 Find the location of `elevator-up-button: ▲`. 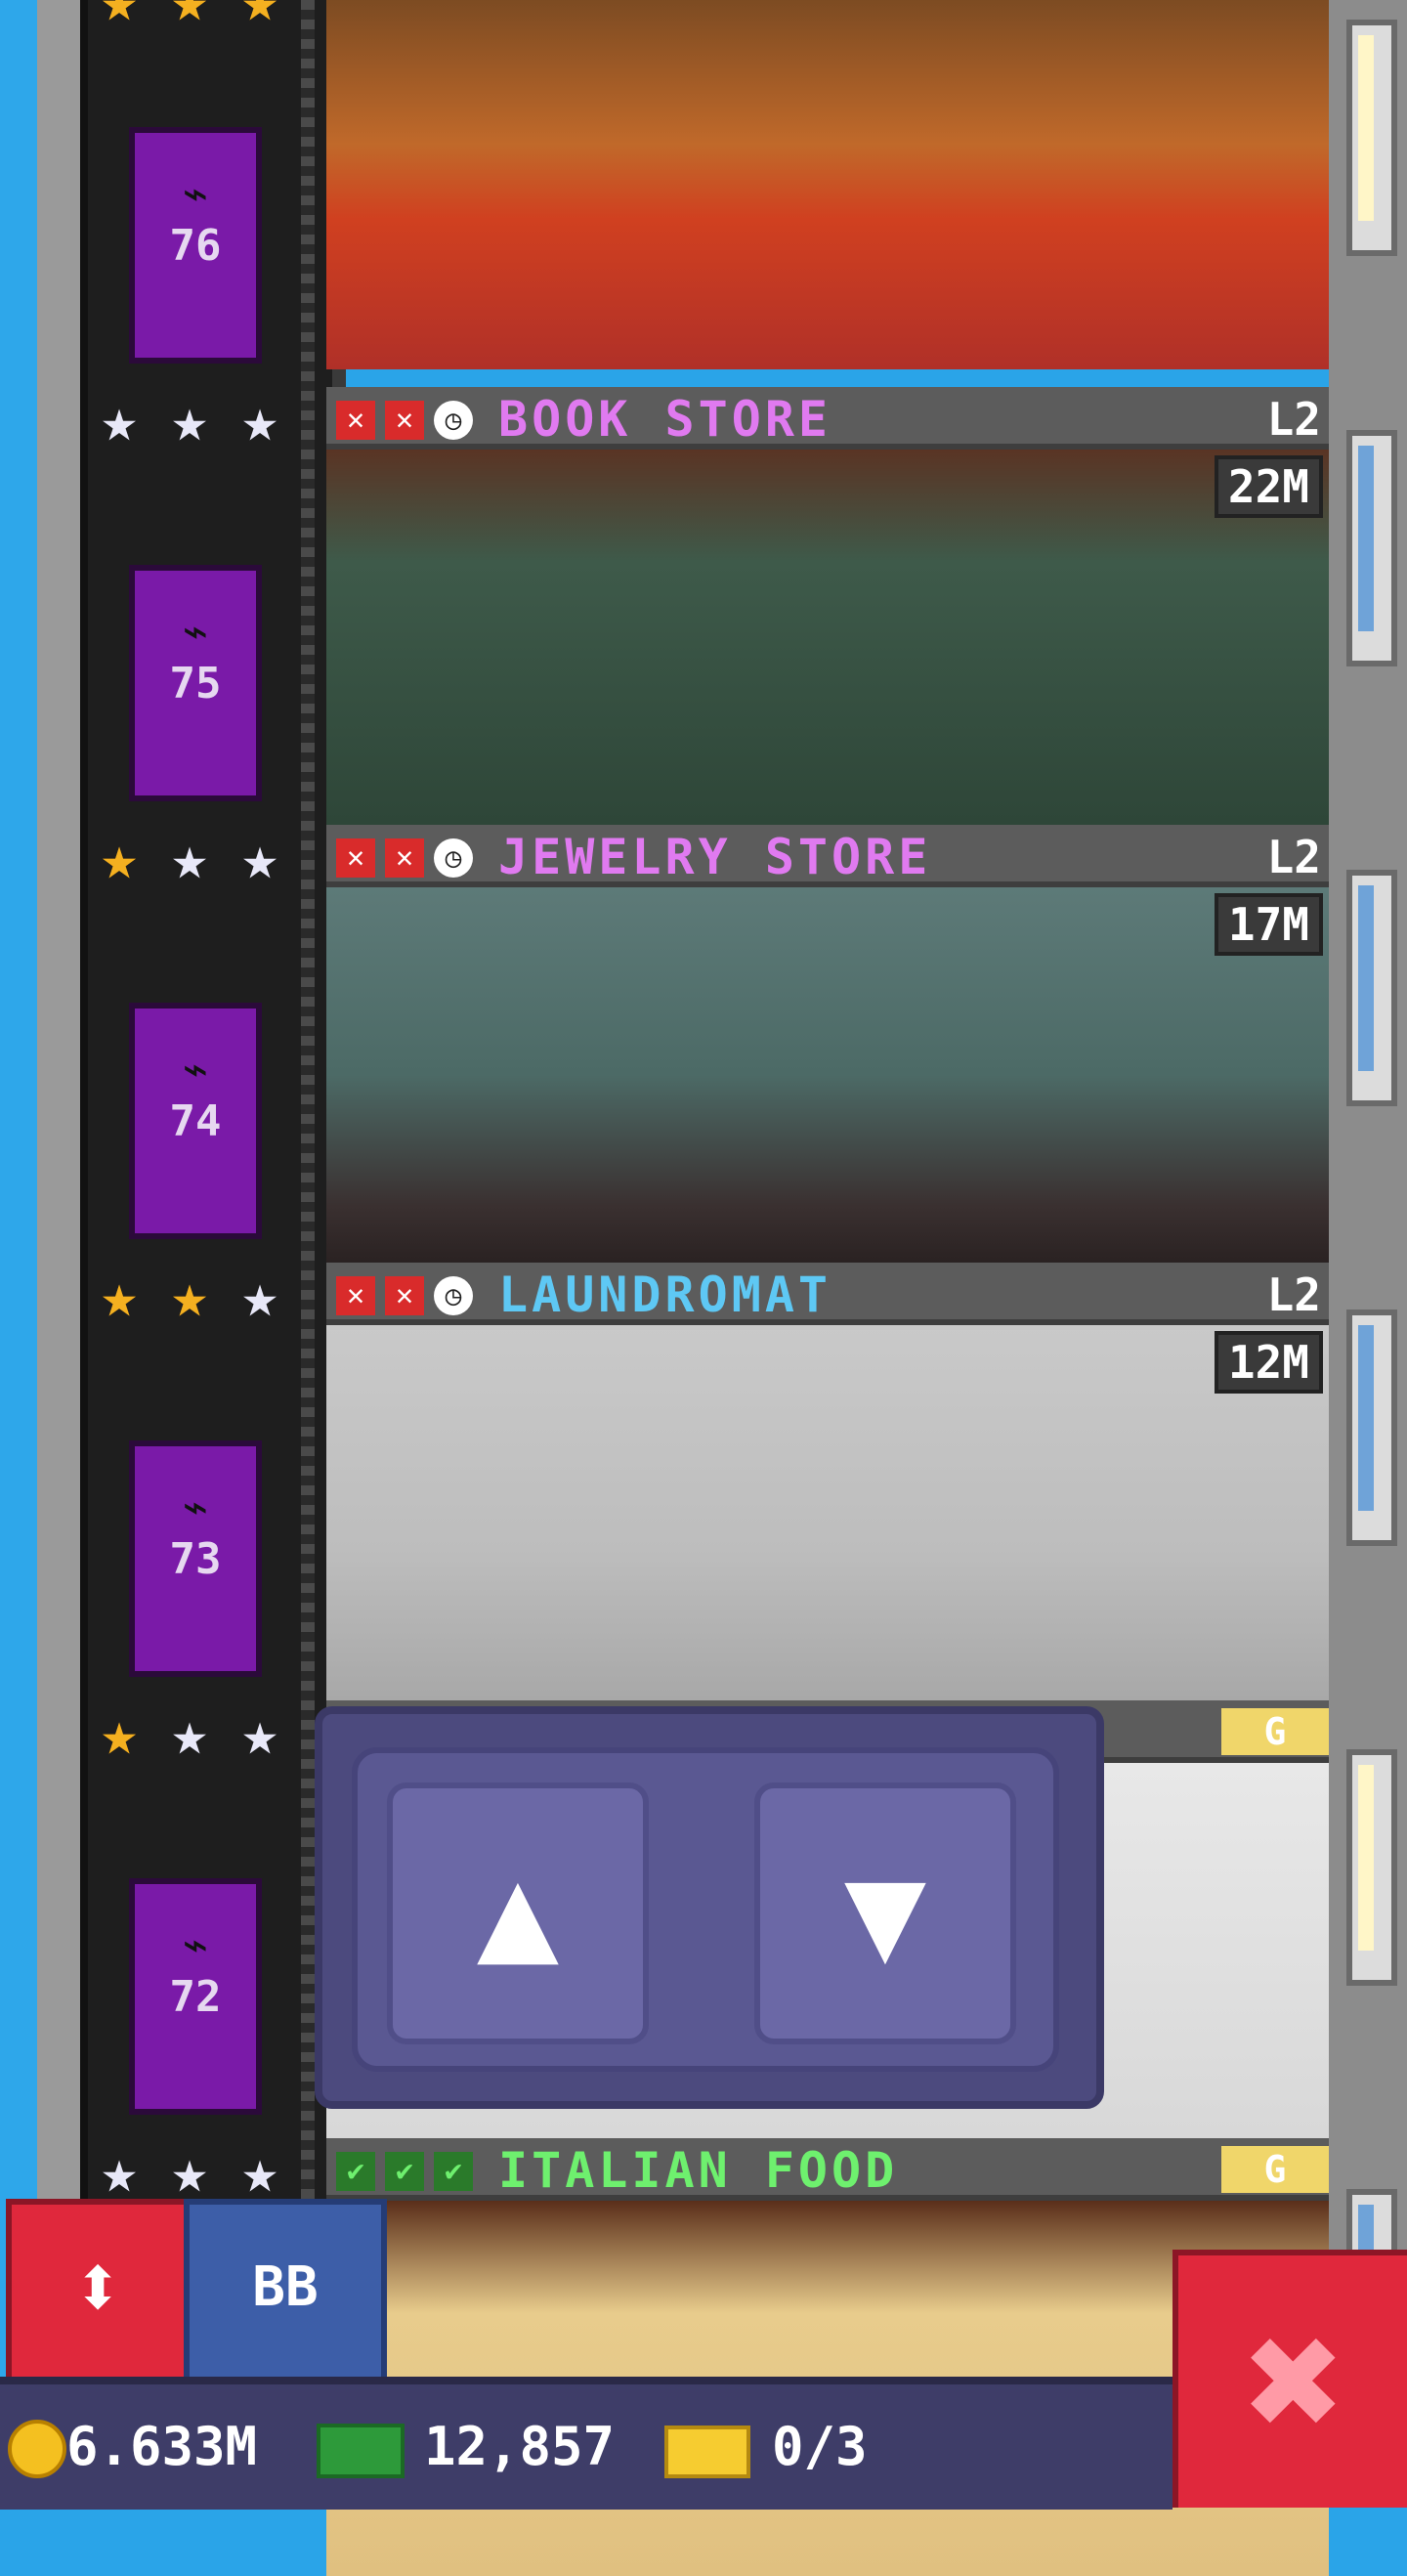

elevator-up-button: ▲ is located at coordinates (518, 1913).